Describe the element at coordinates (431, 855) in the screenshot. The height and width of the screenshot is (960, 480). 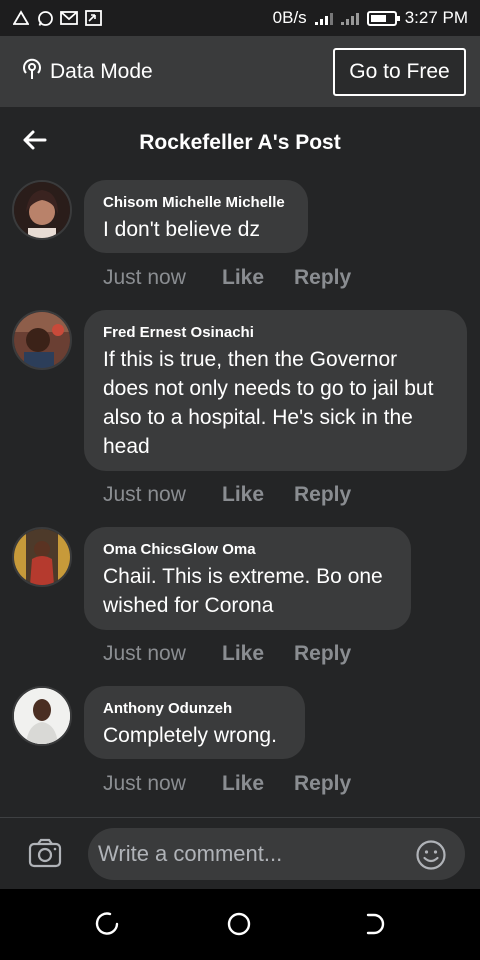
I see `emoji-icon` at that location.